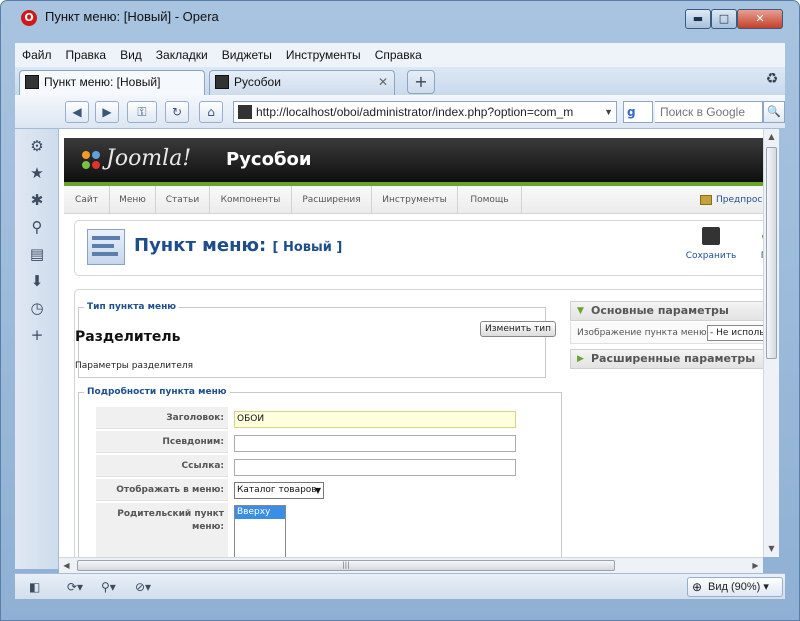  What do you see at coordinates (133, 200) in the screenshot?
I see `admin-menu-menus: Меню` at bounding box center [133, 200].